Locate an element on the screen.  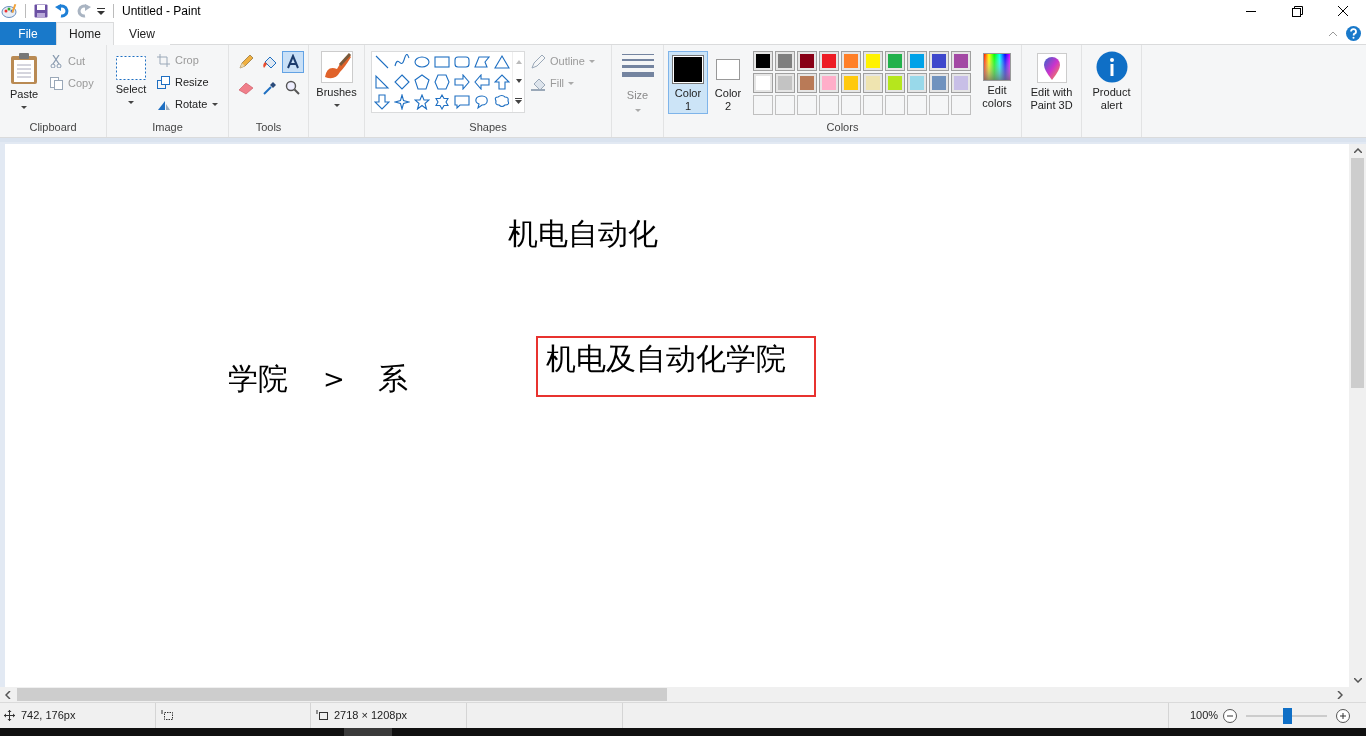
customize-caret-icon is located at coordinates (101, 11).